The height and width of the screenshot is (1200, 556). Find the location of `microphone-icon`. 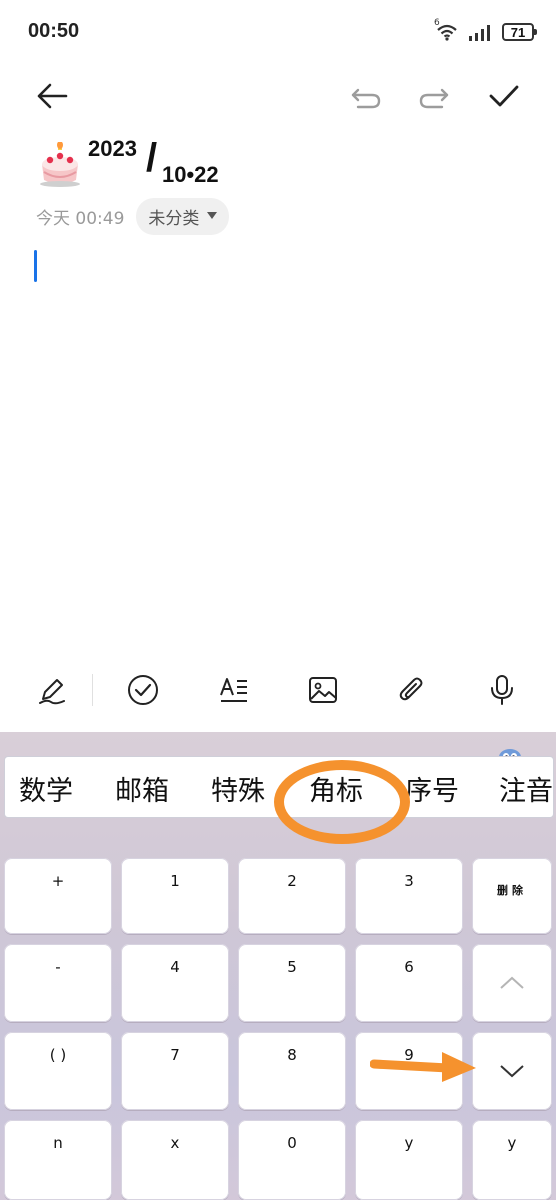

microphone-icon is located at coordinates (502, 690).